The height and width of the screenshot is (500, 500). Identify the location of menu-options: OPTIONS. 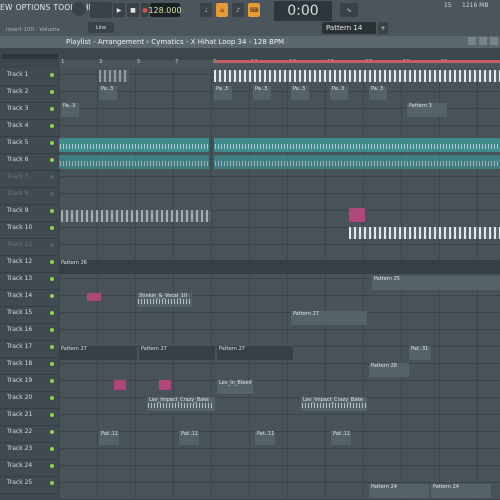
(33, 10).